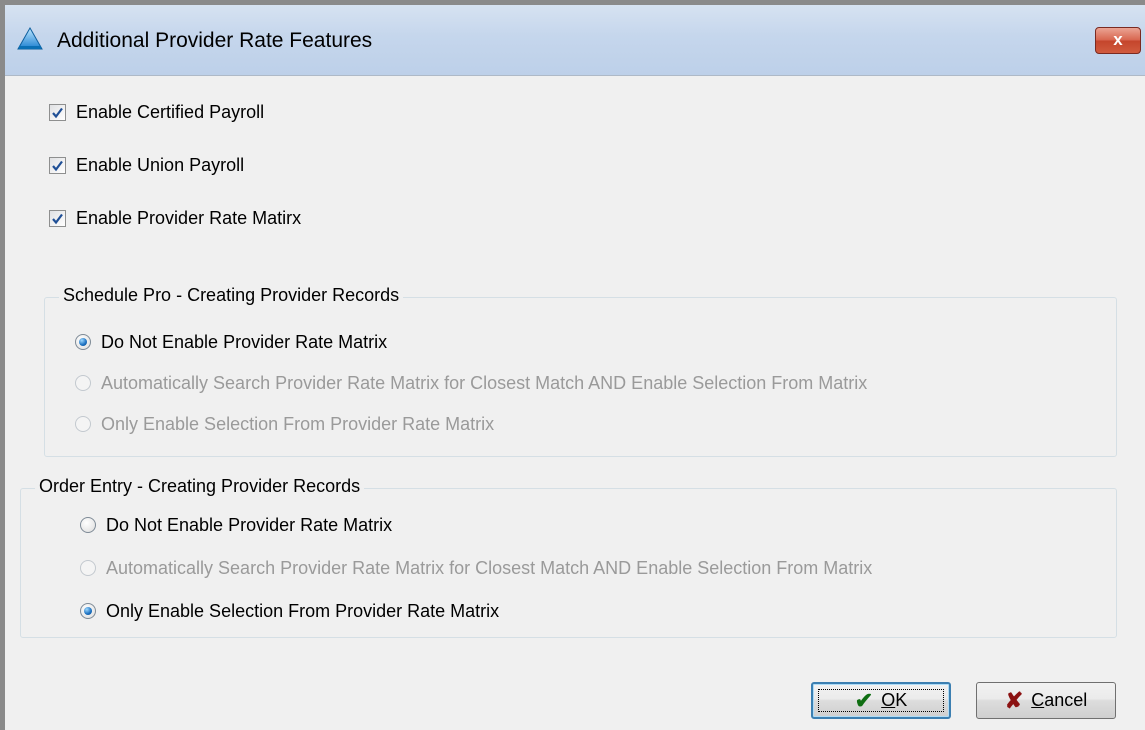 The height and width of the screenshot is (730, 1145). I want to click on schedule-pro-radio-do-not-enable: Do Not Enable Provider Rate Matrix, so click(231, 342).